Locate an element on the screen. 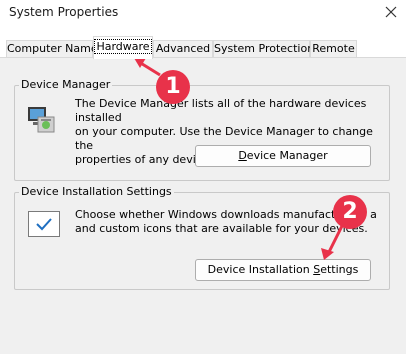  tab-hardware: Hardware is located at coordinates (123, 47).